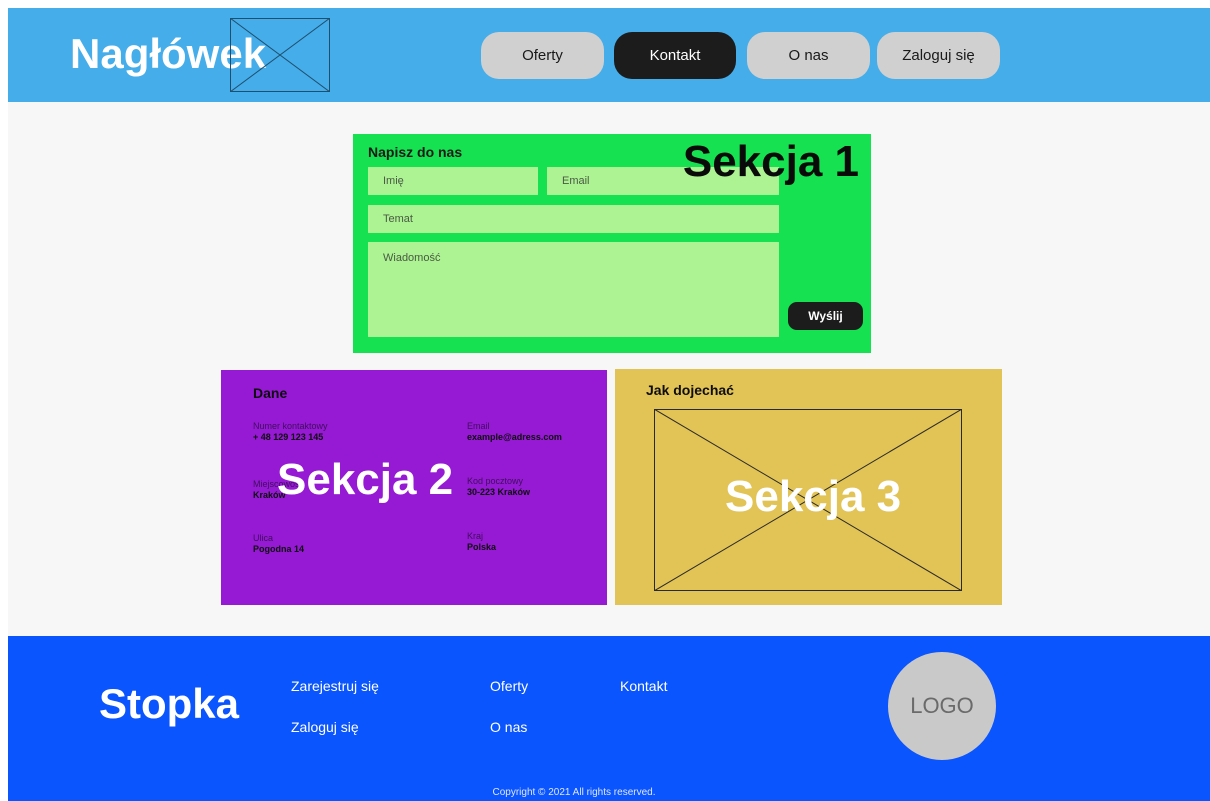 This screenshot has width=1210, height=801. I want to click on contact-details-heading: Dane, so click(270, 393).